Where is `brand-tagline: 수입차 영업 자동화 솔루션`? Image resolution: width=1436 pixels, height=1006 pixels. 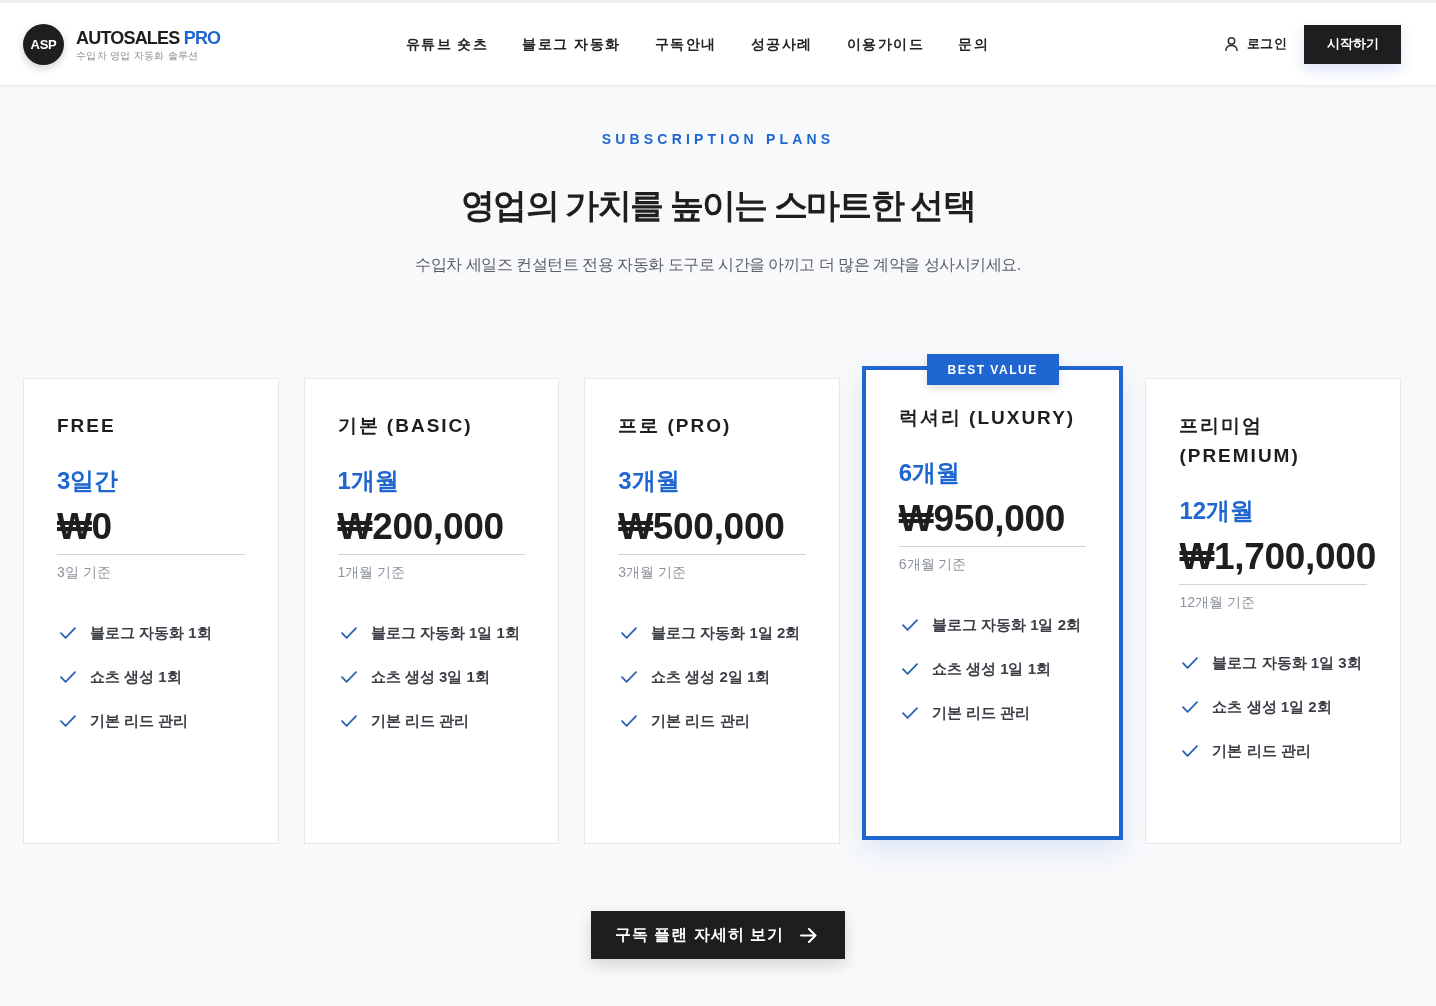
brand-tagline: 수입차 영업 자동화 솔루션 is located at coordinates (138, 55).